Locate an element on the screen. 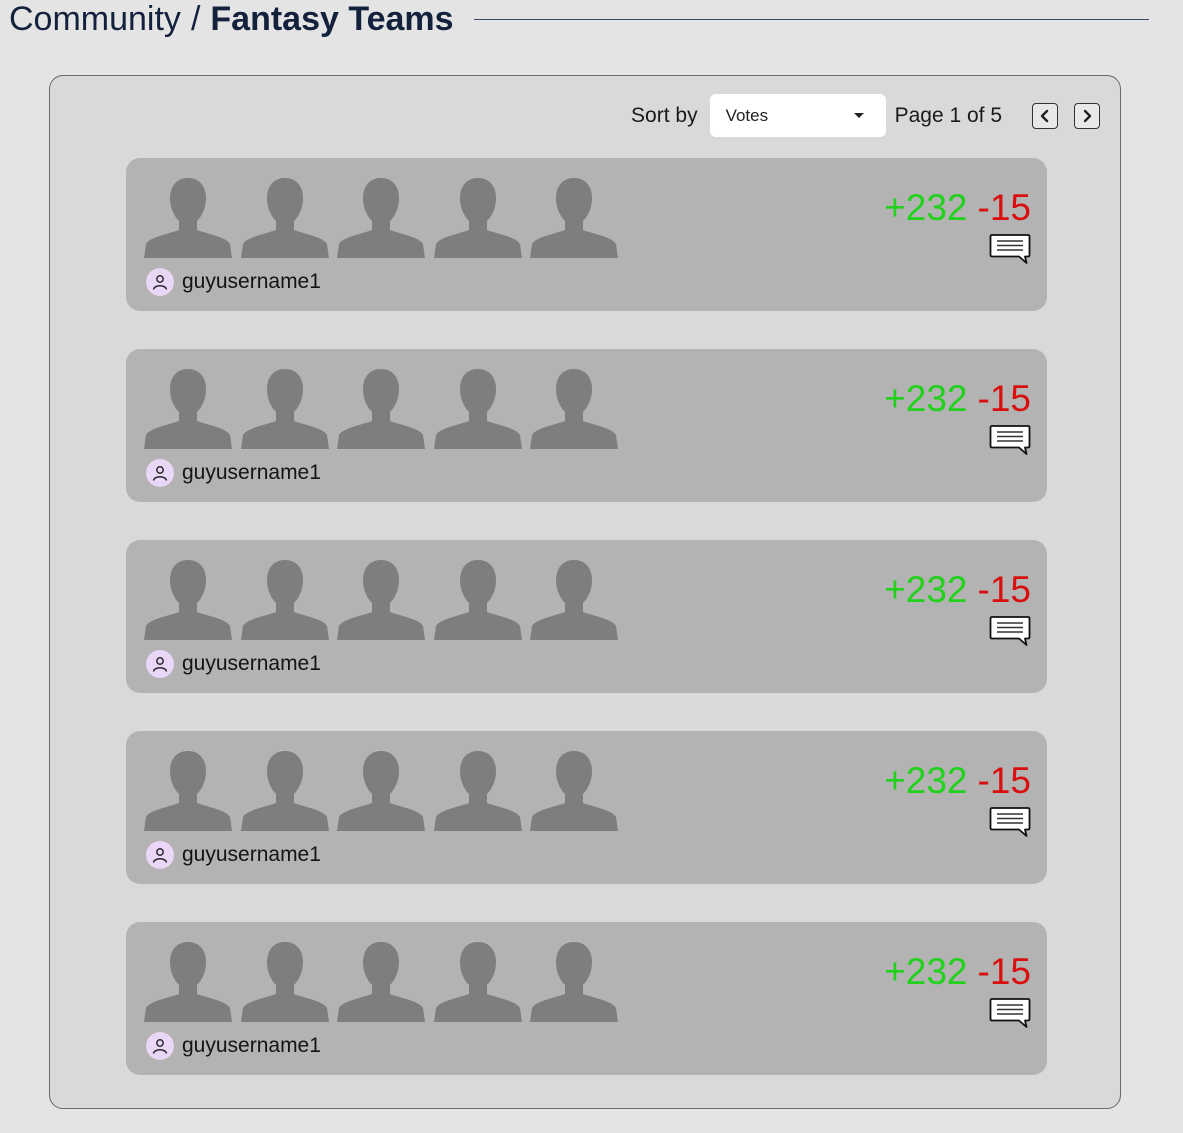 Image resolution: width=1183 pixels, height=1133 pixels. next-page-button is located at coordinates (1087, 115).